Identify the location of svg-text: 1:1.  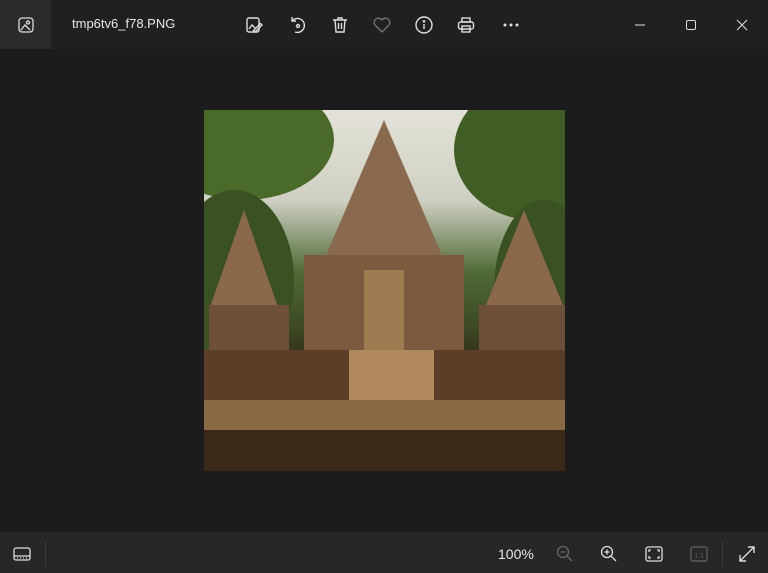
(699, 556).